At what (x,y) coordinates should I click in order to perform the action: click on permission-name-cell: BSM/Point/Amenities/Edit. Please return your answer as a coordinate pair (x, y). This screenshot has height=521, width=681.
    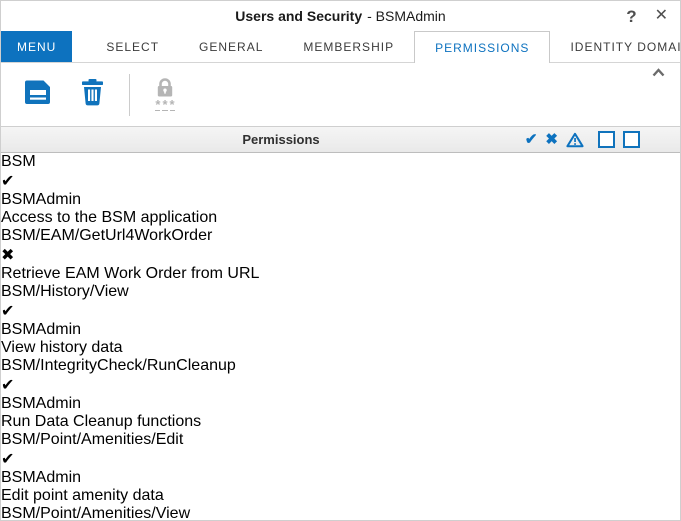
    Looking at the image, I should click on (340, 440).